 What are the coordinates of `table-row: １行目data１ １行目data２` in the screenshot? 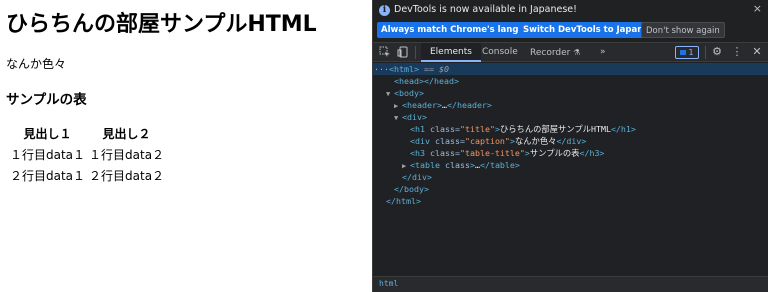 It's located at (87, 154).